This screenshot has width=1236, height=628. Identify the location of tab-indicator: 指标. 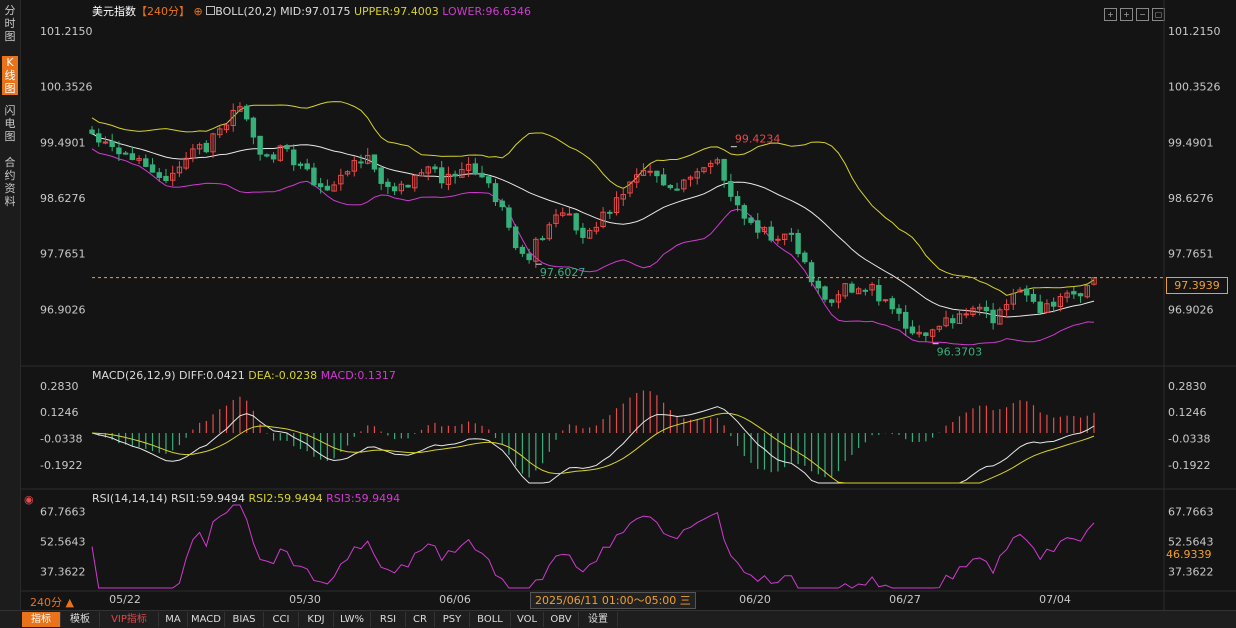
(41, 619).